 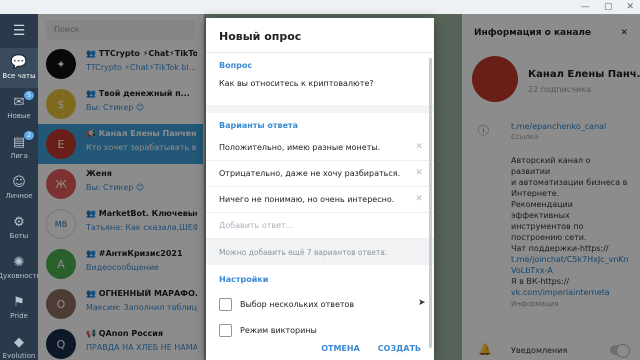 What do you see at coordinates (259, 125) in the screenshot?
I see `options-section-label: Варианты ответа` at bounding box center [259, 125].